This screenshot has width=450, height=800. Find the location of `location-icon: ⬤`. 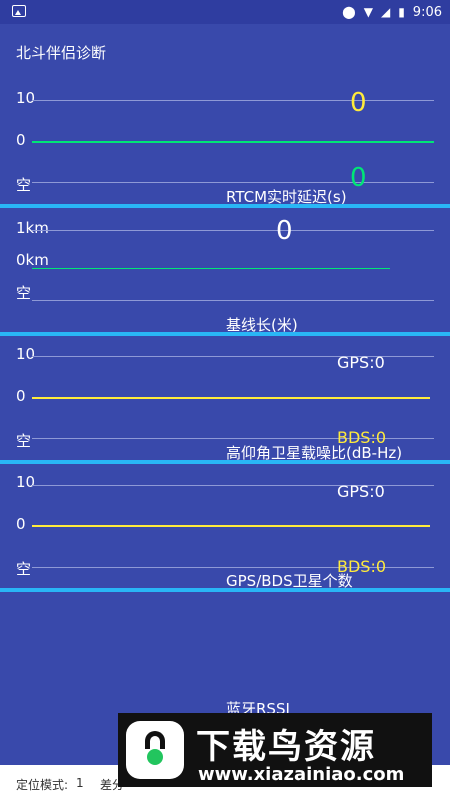

location-icon: ⬤ is located at coordinates (349, 12).